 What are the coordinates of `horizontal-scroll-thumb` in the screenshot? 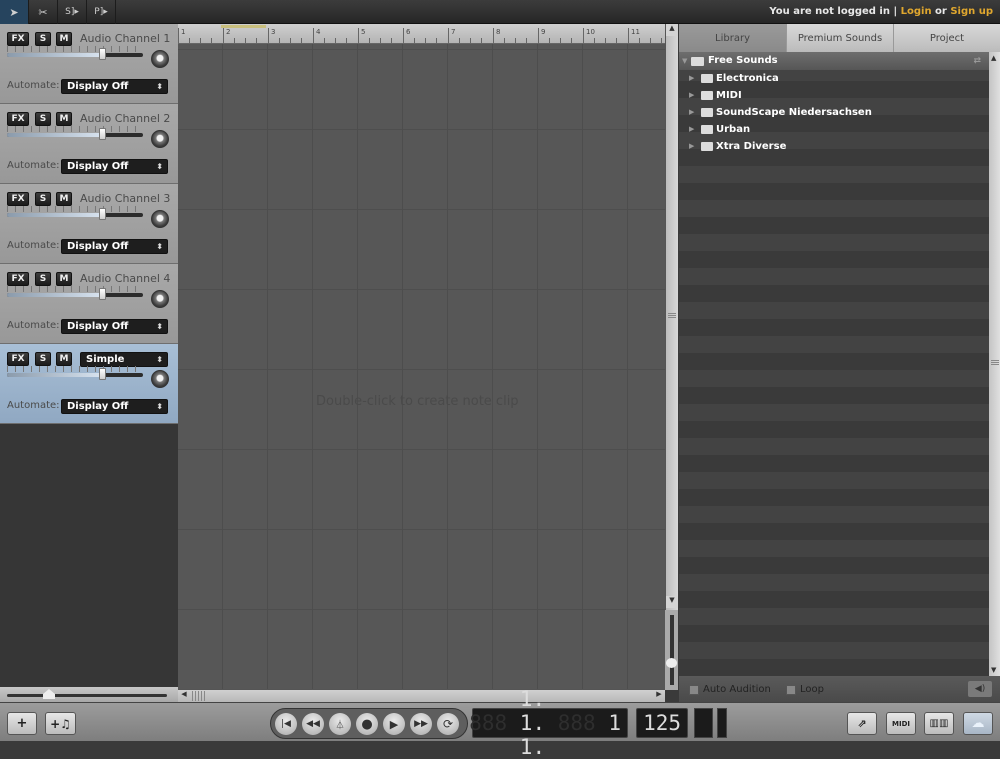 It's located at (199, 696).